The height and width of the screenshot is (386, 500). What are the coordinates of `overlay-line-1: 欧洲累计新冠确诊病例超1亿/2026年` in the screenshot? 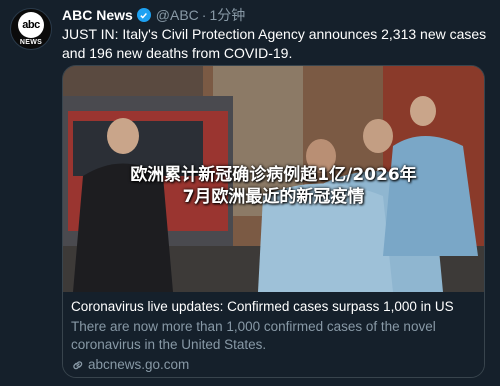 It's located at (273, 175).